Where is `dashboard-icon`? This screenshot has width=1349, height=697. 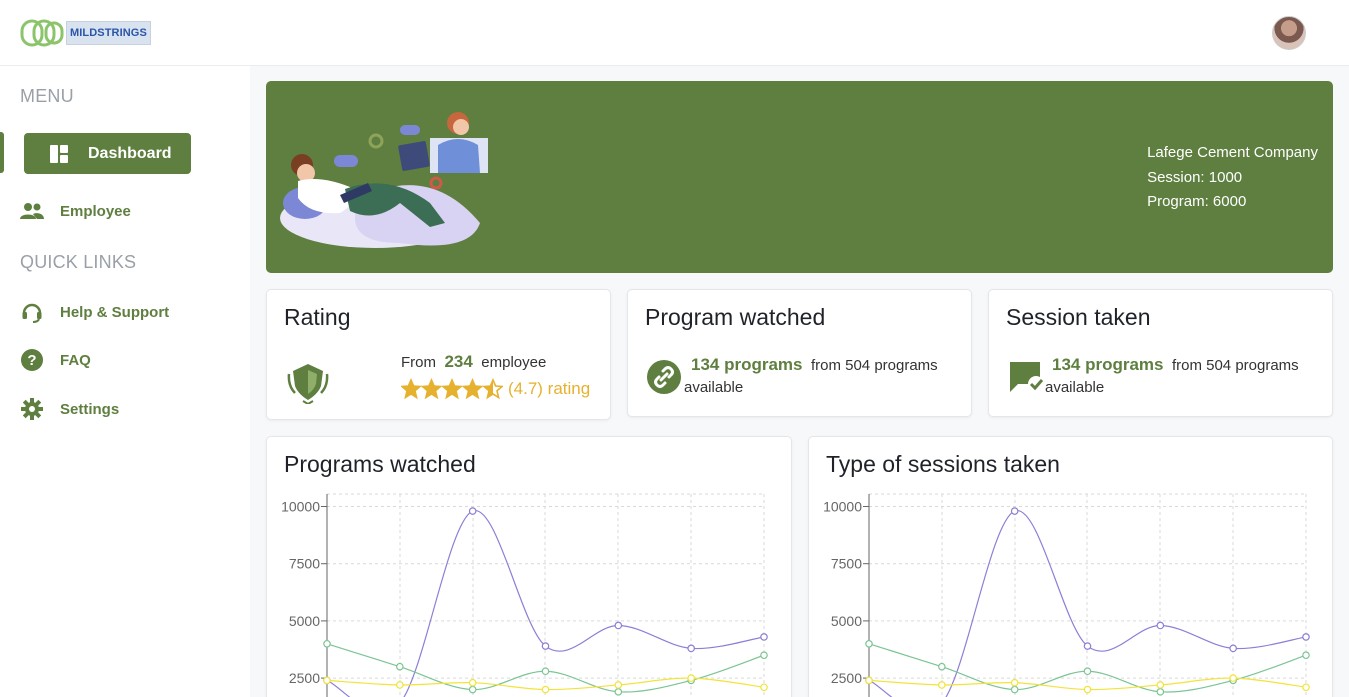 dashboard-icon is located at coordinates (59, 153).